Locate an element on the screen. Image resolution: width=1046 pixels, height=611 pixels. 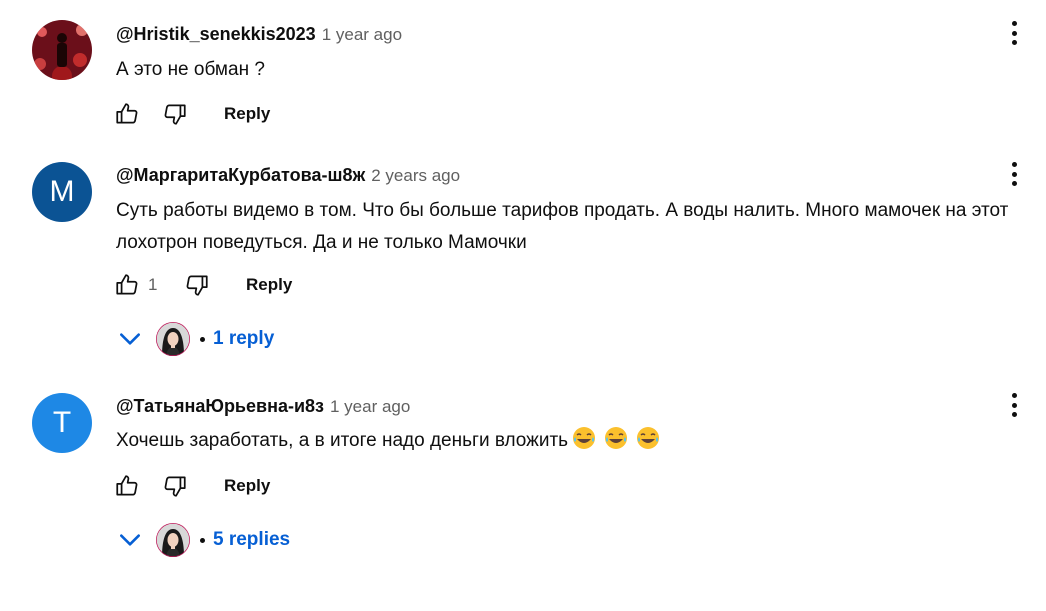
avatar is located at coordinates (62, 50).